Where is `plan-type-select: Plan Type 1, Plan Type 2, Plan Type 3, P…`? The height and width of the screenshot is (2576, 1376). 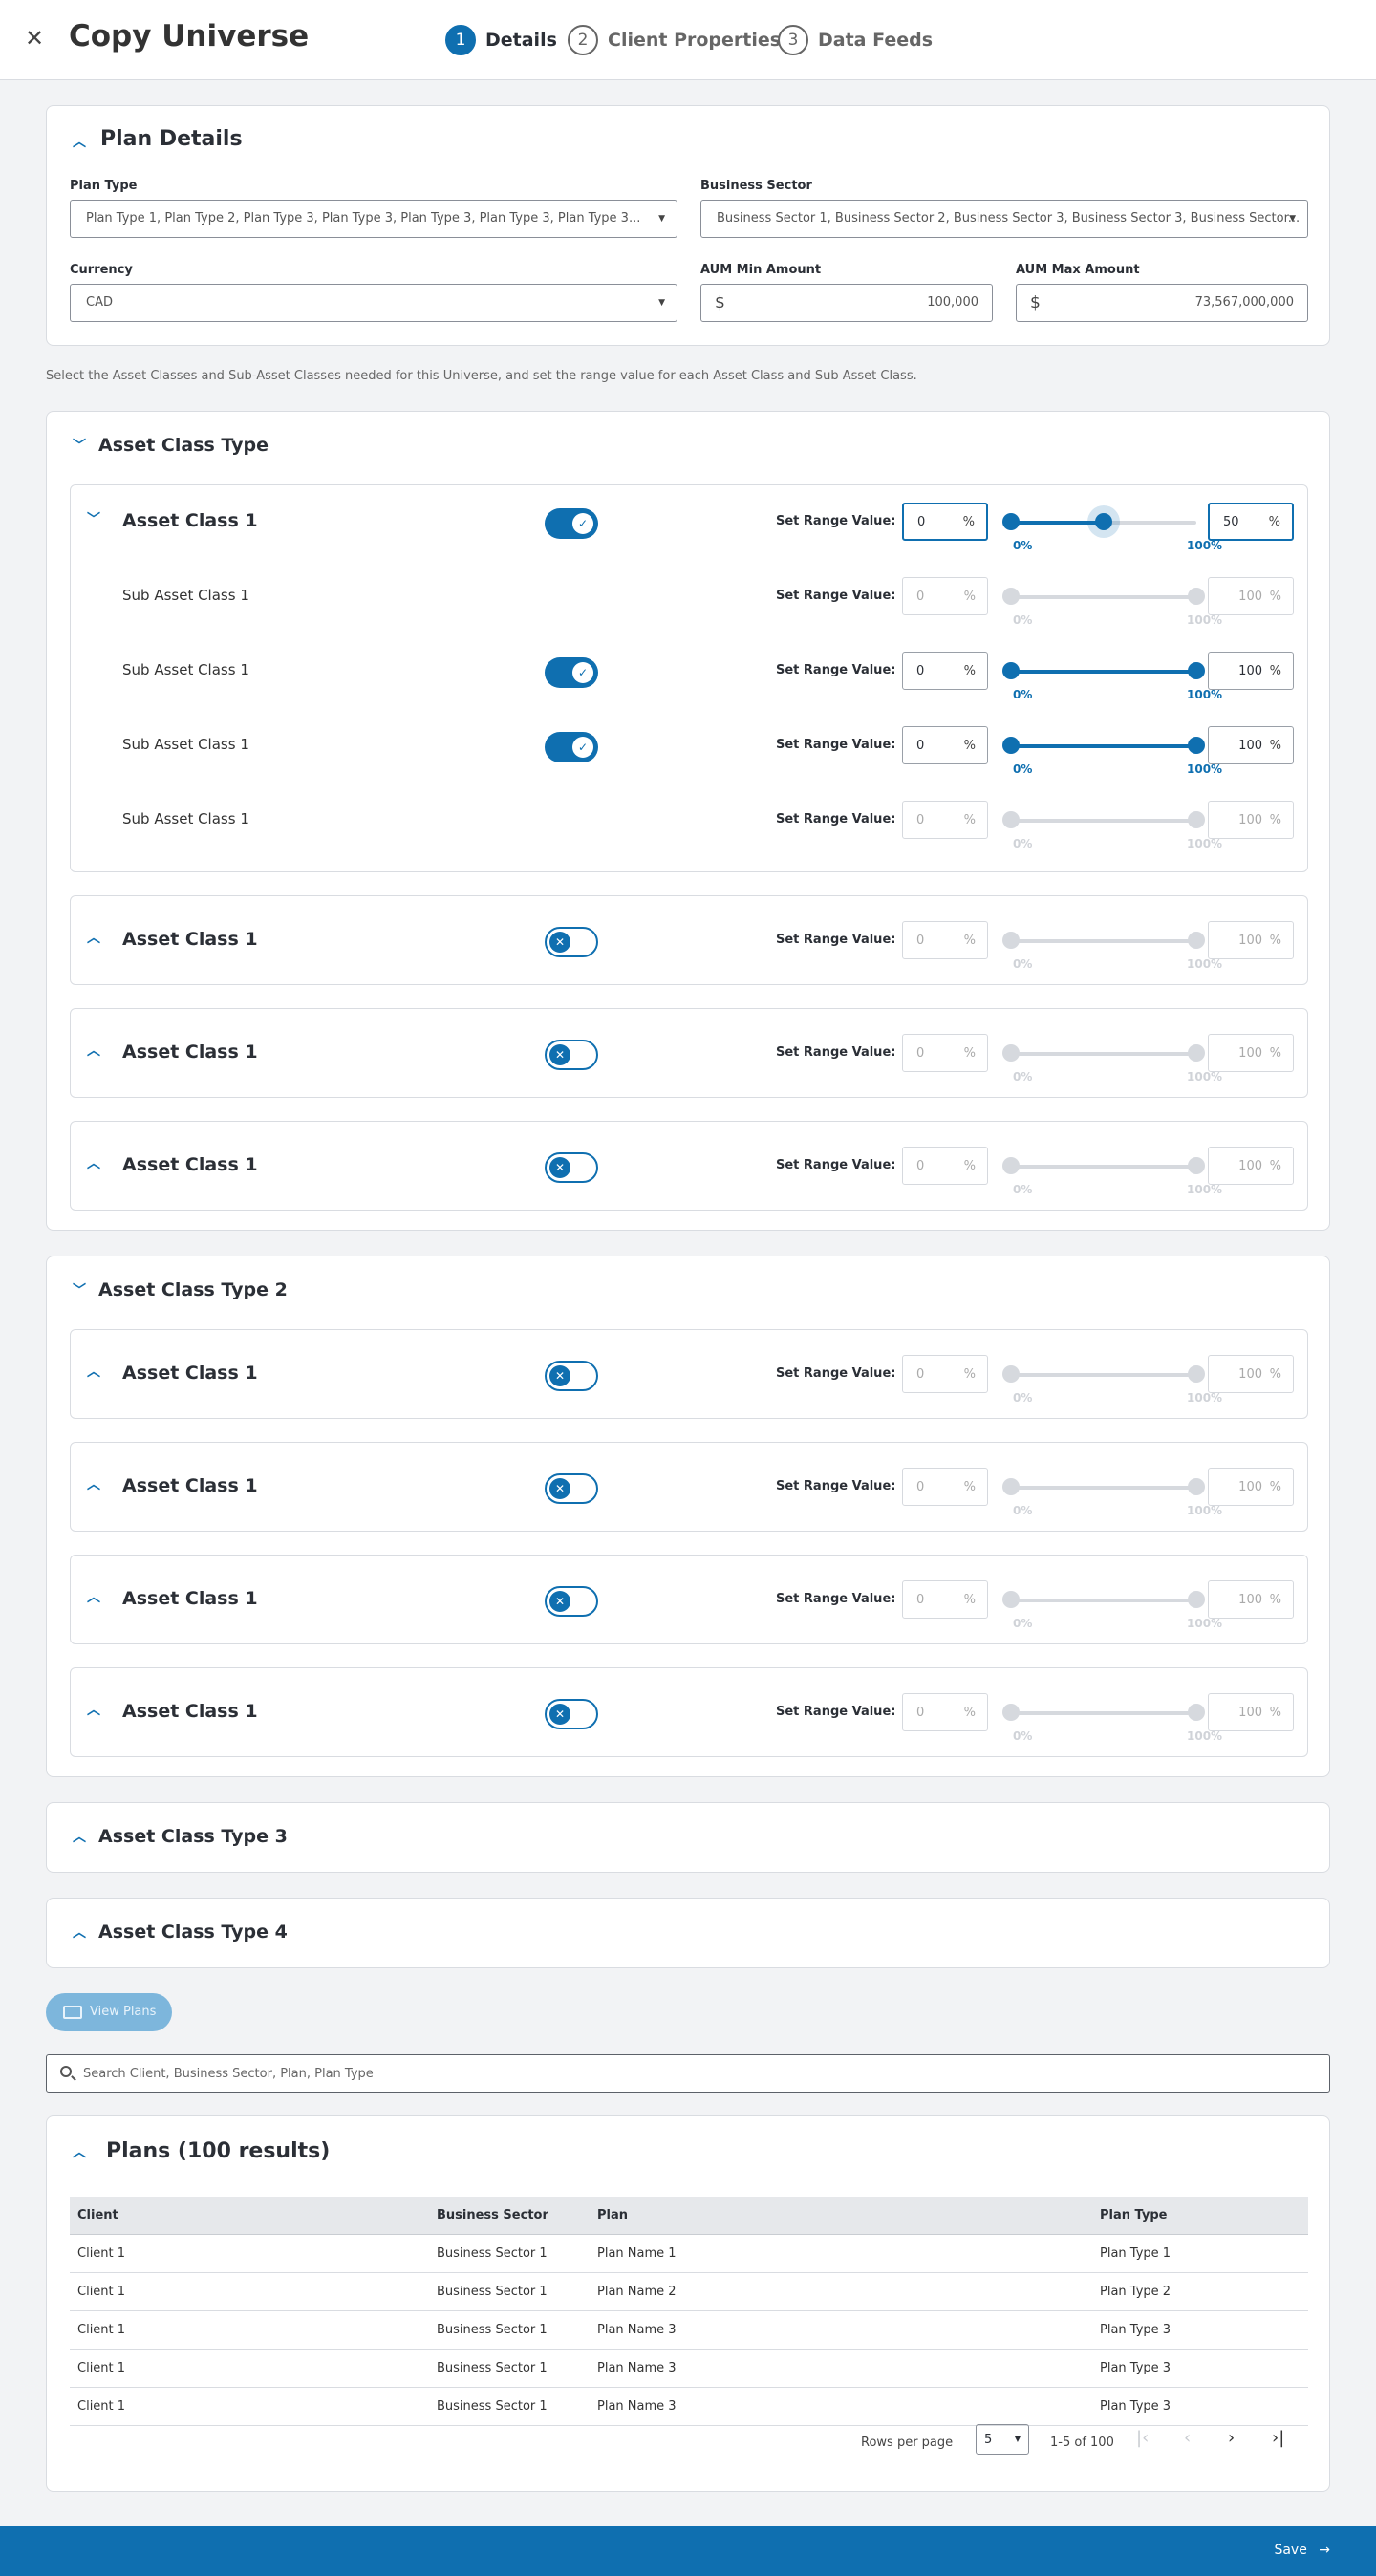
plan-type-select: Plan Type 1, Plan Type 2, Plan Type 3, P… is located at coordinates (374, 219).